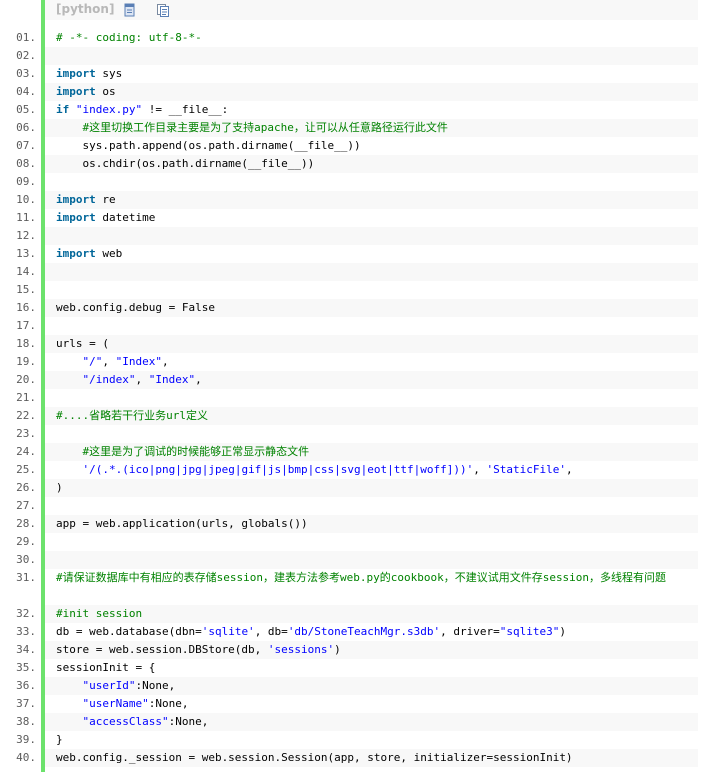  I want to click on code-line: 11. import datetime, so click(360, 218).